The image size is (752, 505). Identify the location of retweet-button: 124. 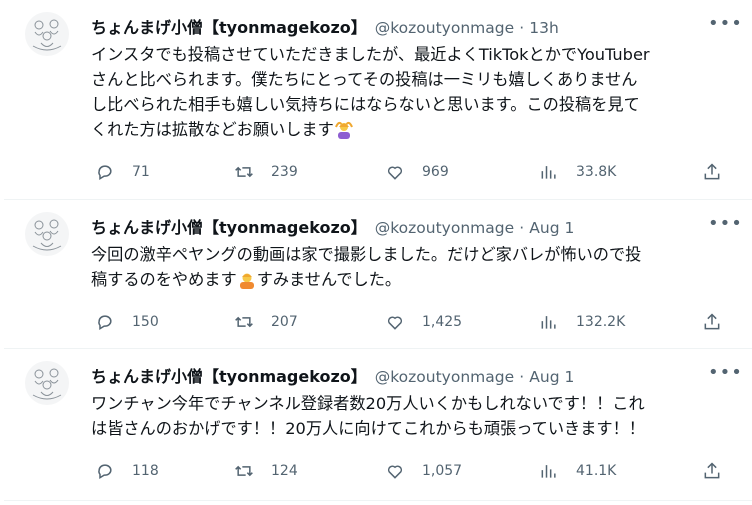
(266, 471).